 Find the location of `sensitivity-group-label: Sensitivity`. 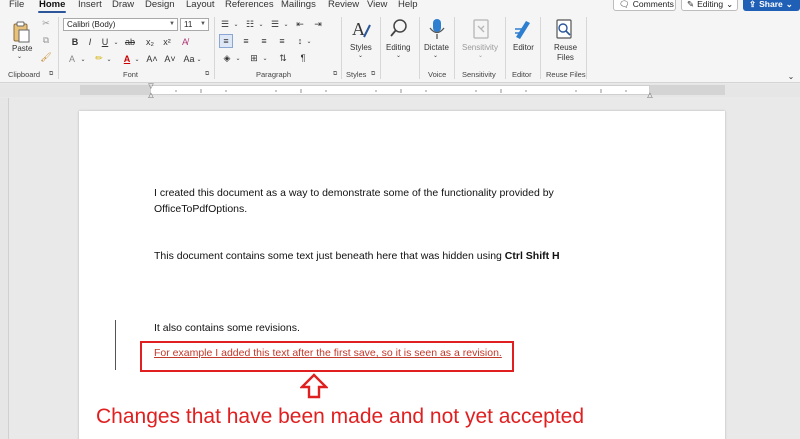

sensitivity-group-label: Sensitivity is located at coordinates (479, 74).